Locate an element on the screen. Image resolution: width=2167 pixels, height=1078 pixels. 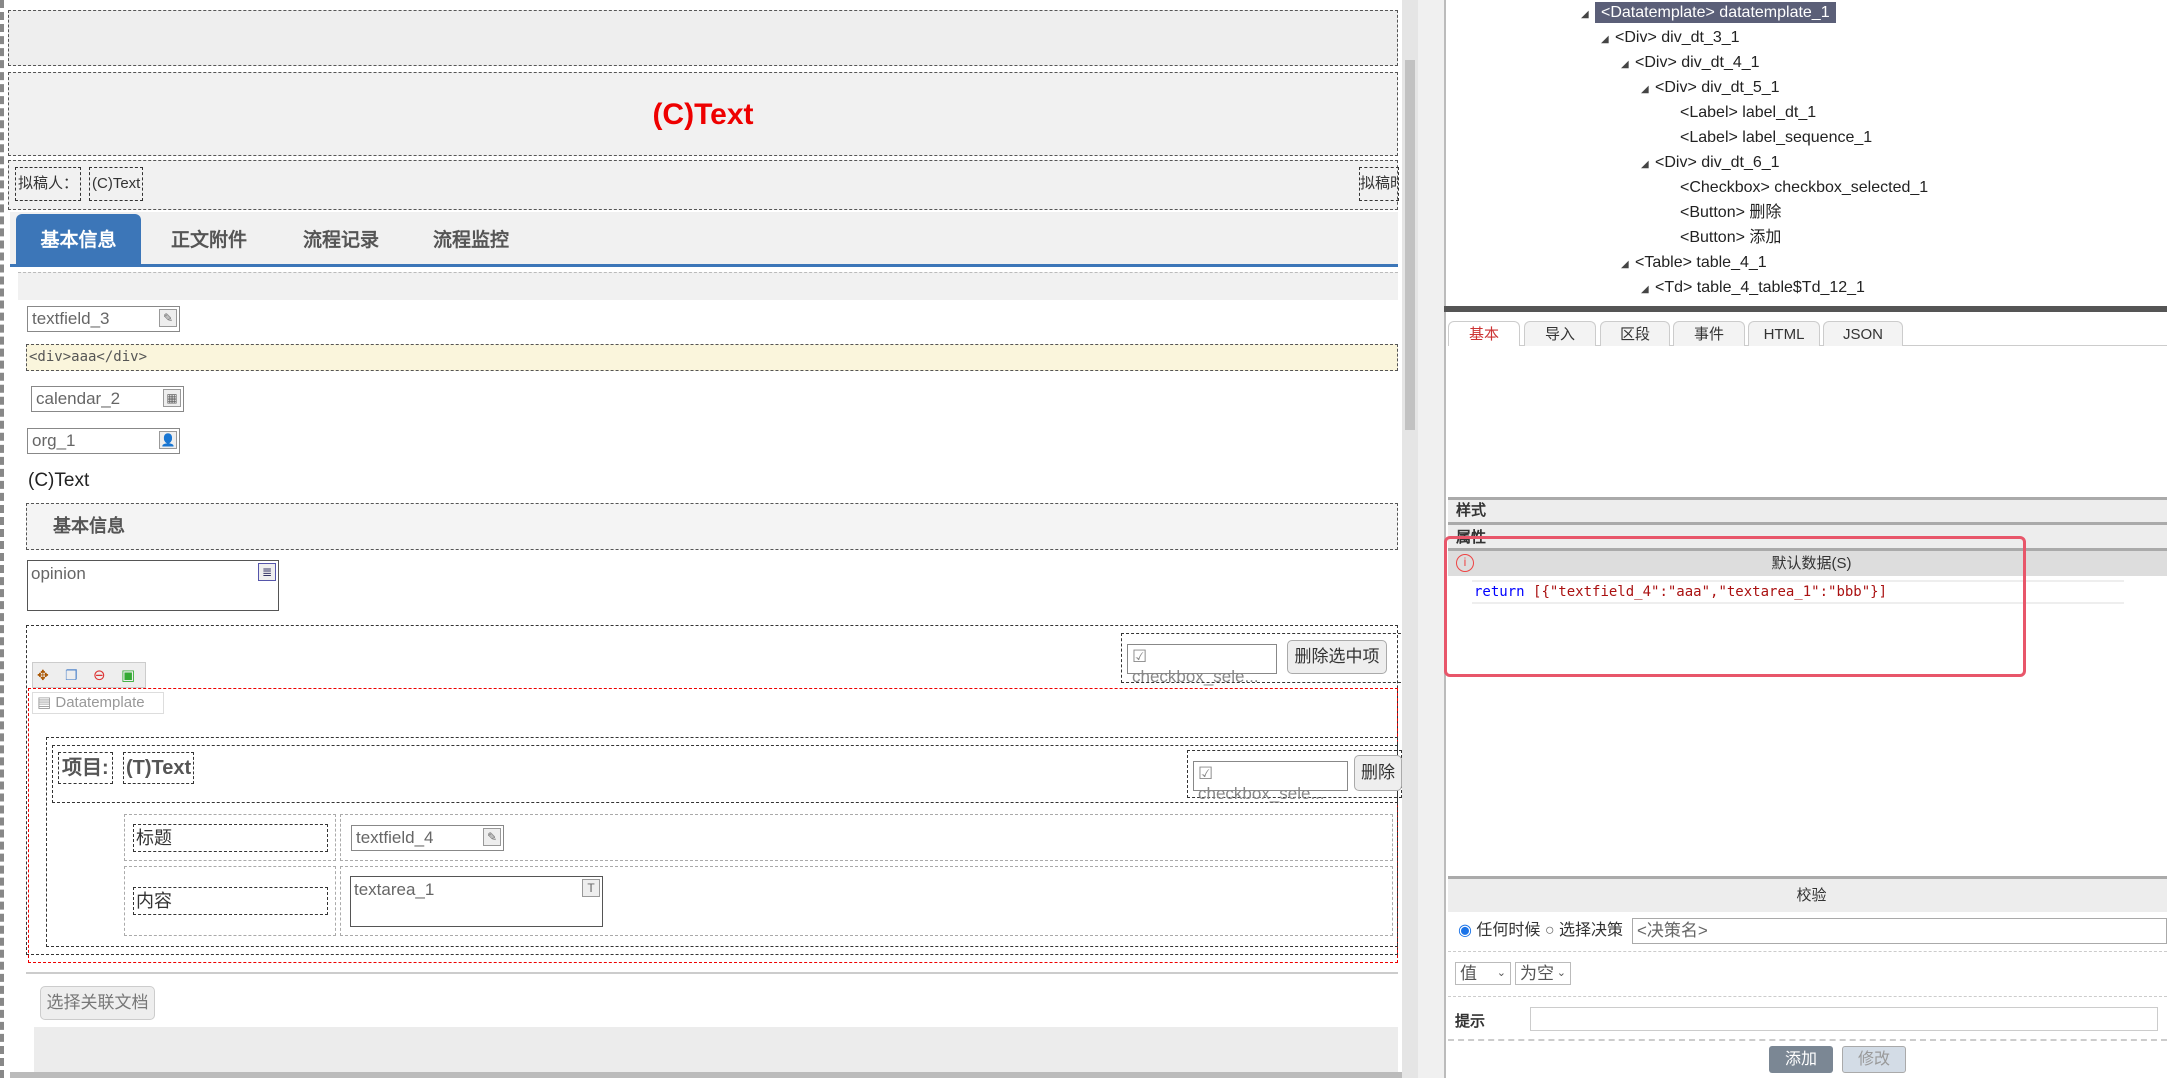
tree-node-label: <Label> label_sequence_1 is located at coordinates (1776, 137).